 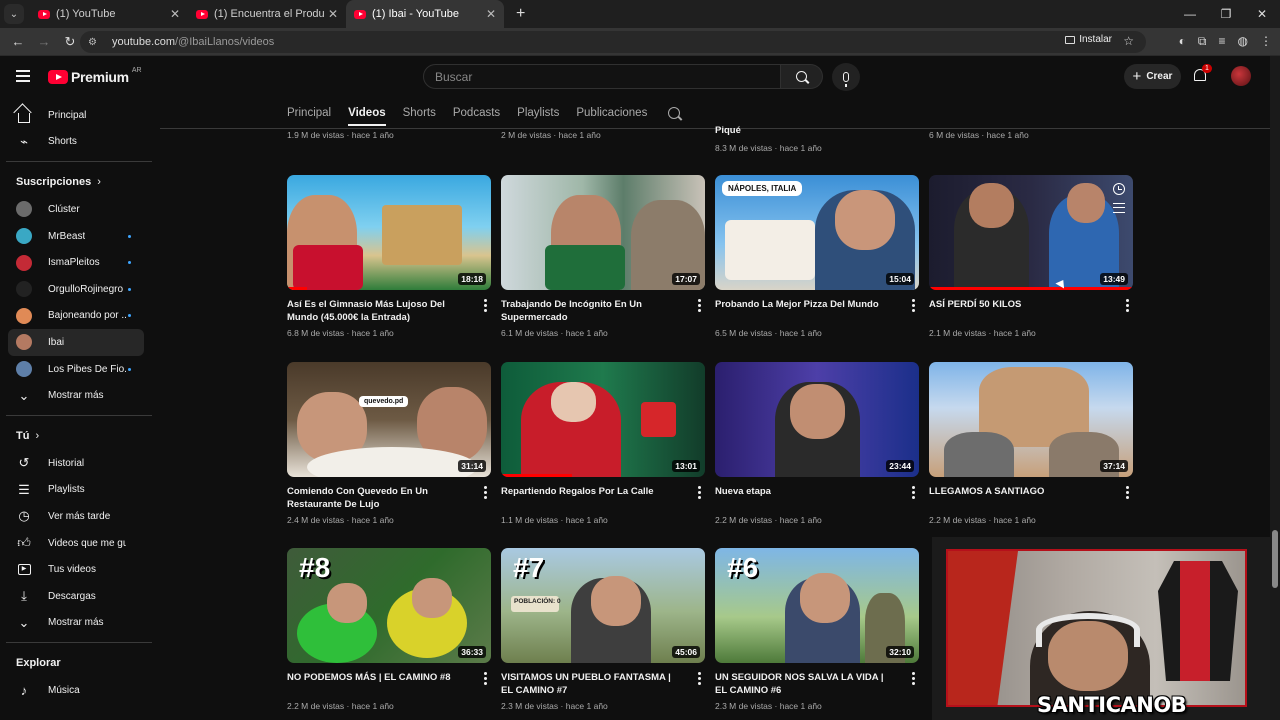 What do you see at coordinates (14, 14) in the screenshot?
I see `tab-search-menu-button: ⌄` at bounding box center [14, 14].